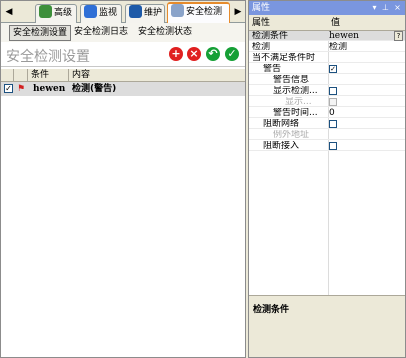 This screenshot has width=406, height=358. I want to click on value-column-header: 值, so click(336, 23).